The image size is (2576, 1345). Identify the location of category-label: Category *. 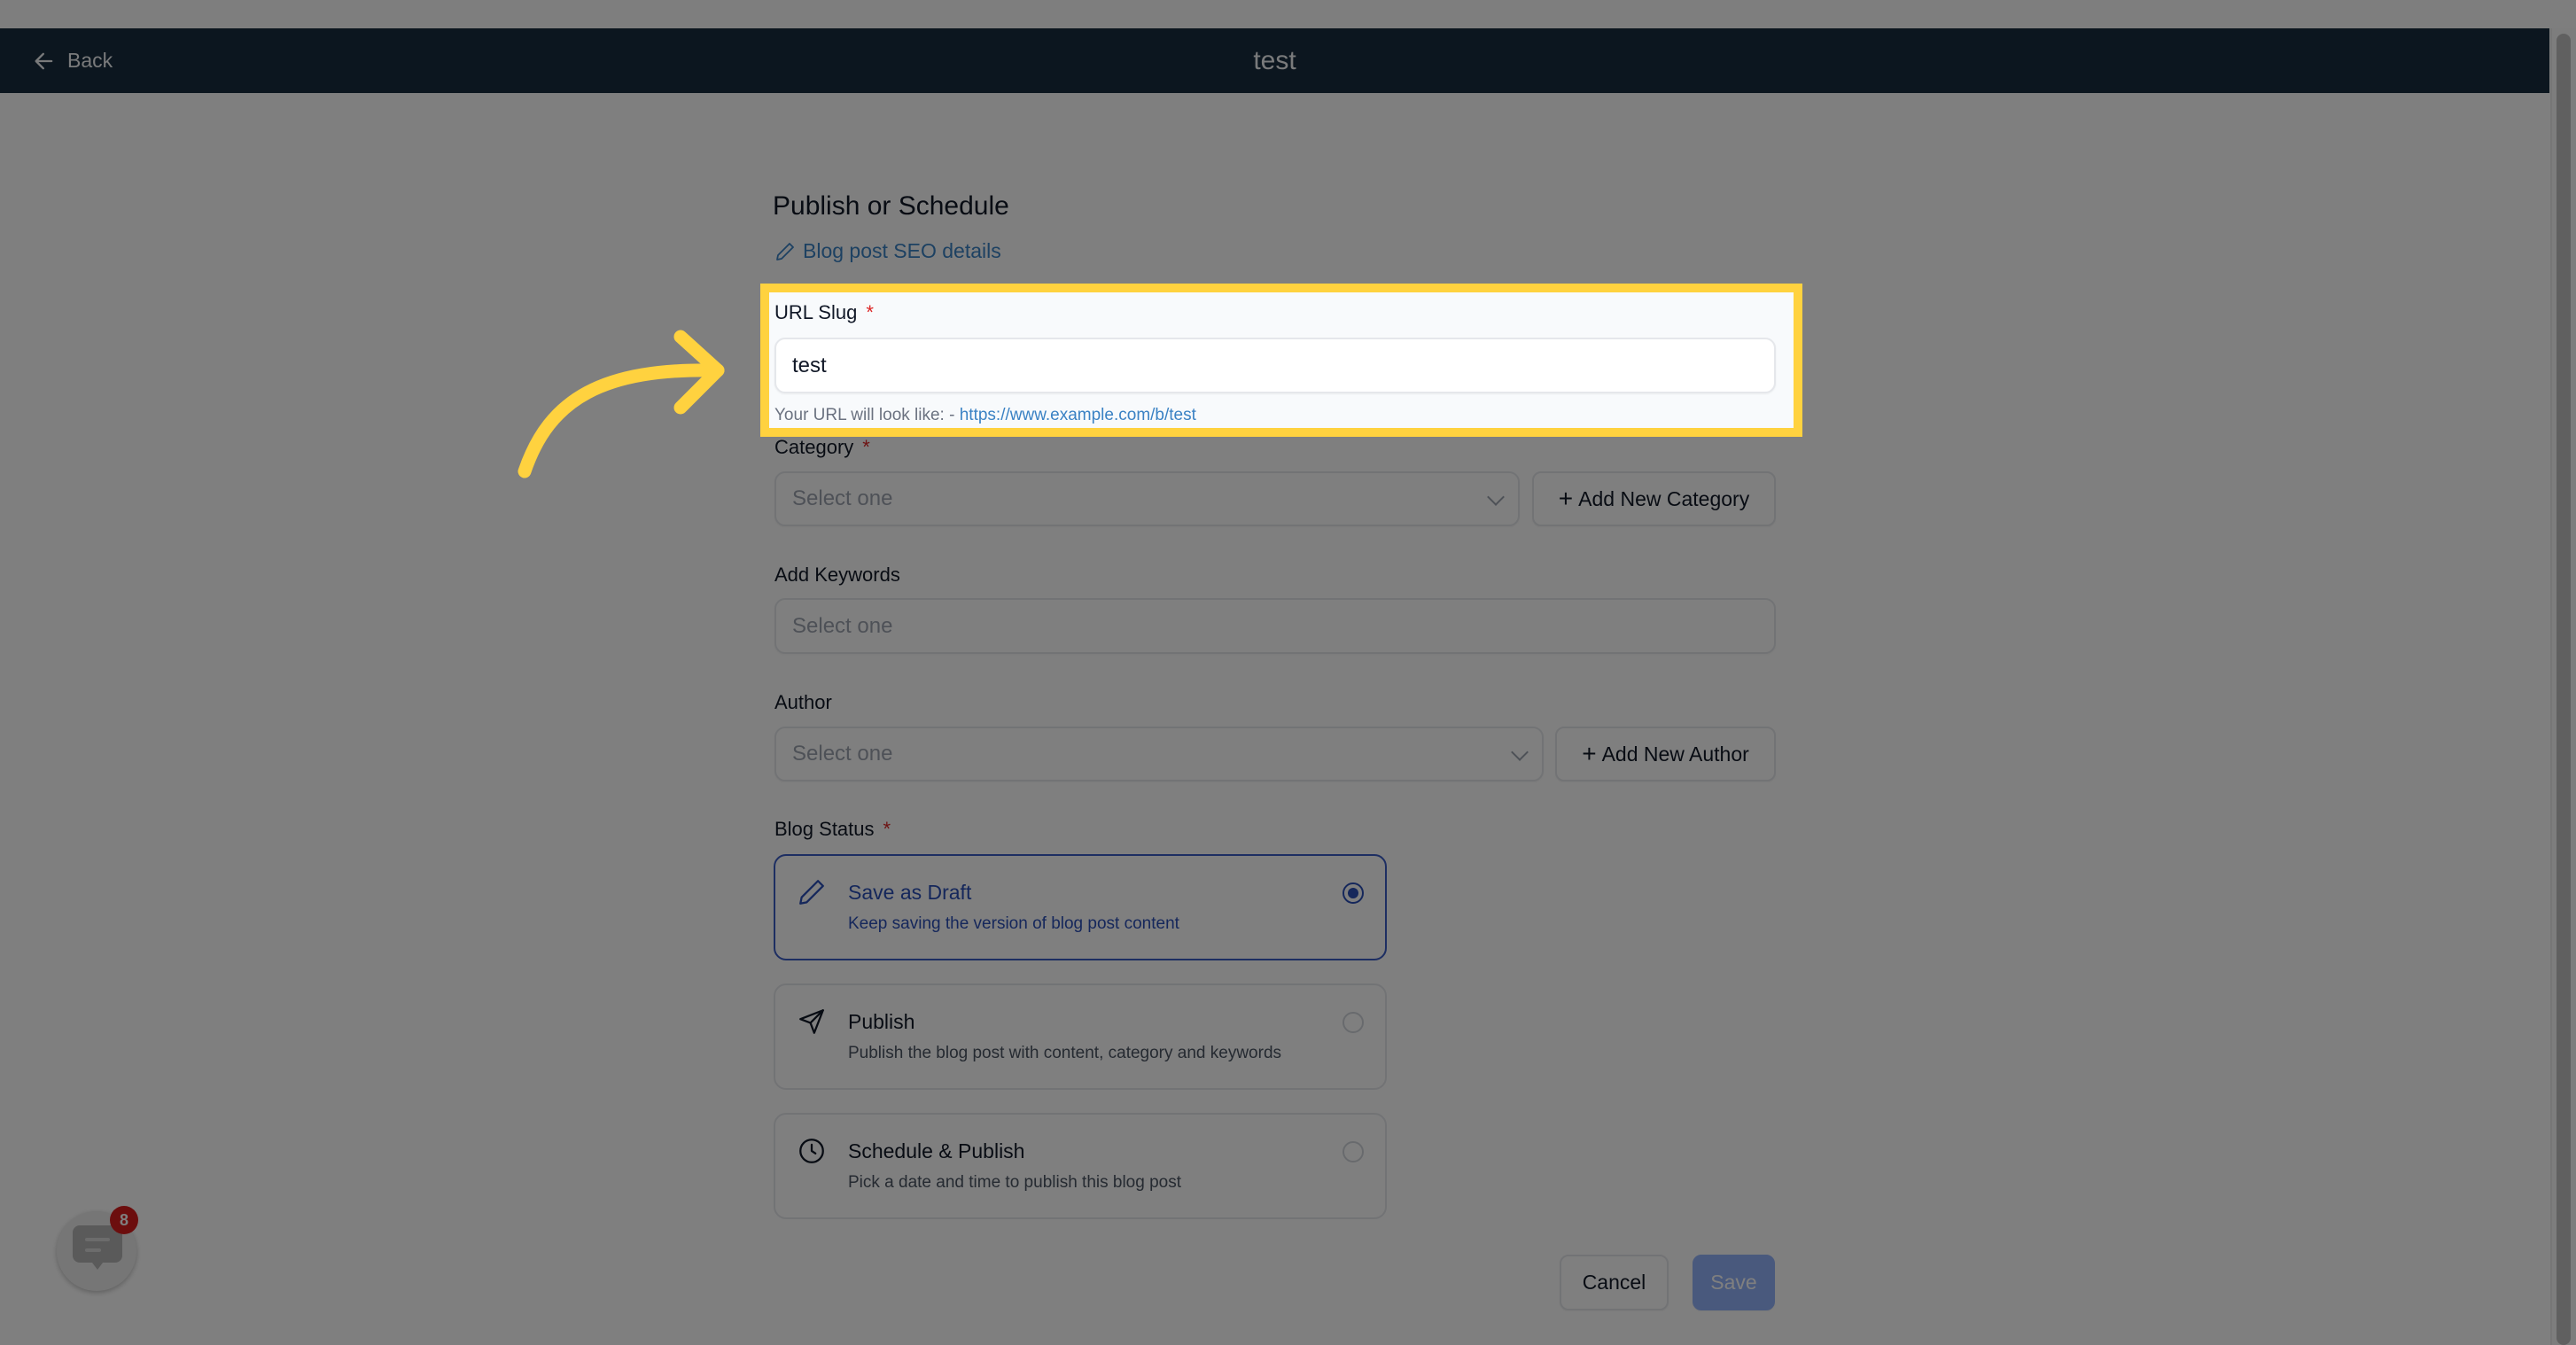
(822, 448).